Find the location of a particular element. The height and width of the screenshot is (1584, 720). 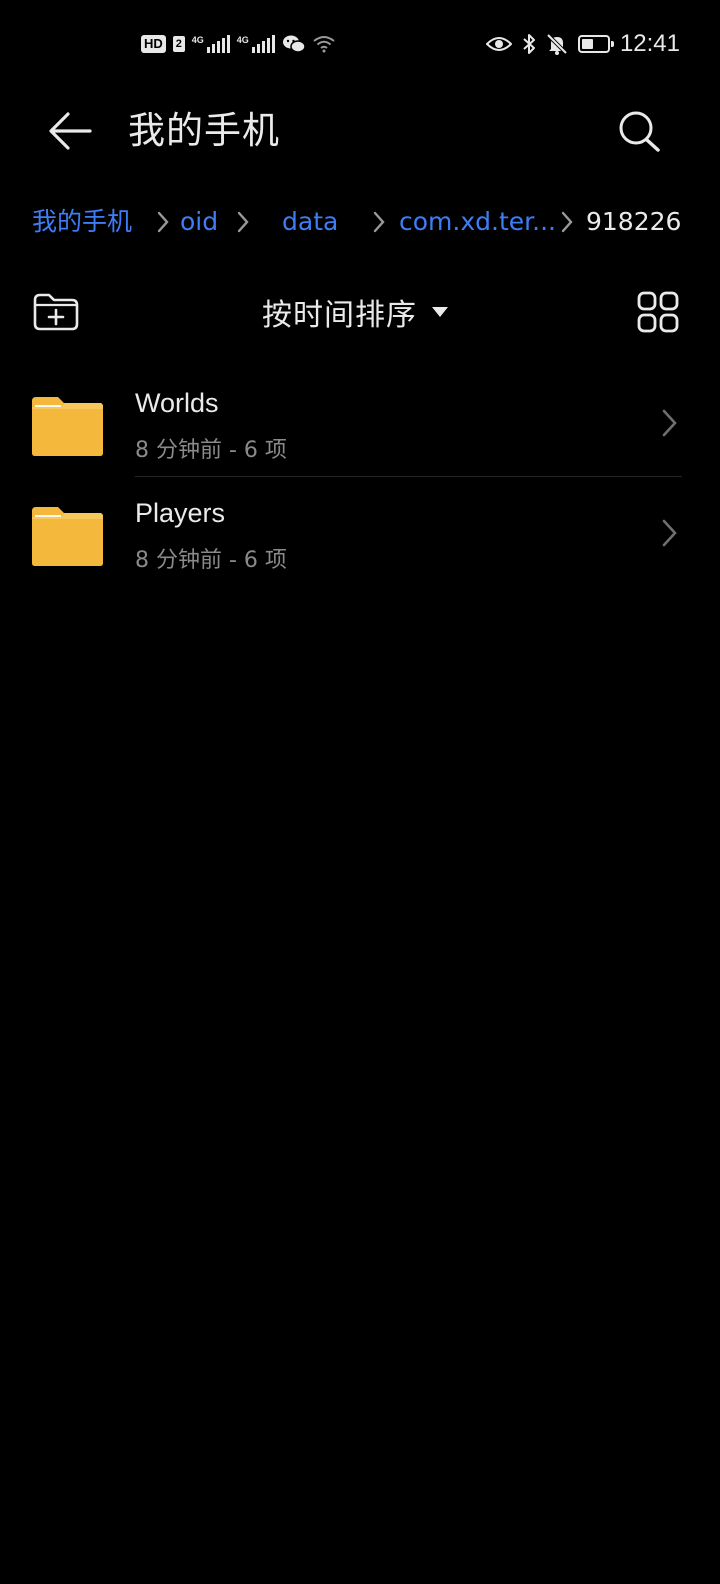

folder-plus-icon is located at coordinates (56, 312).